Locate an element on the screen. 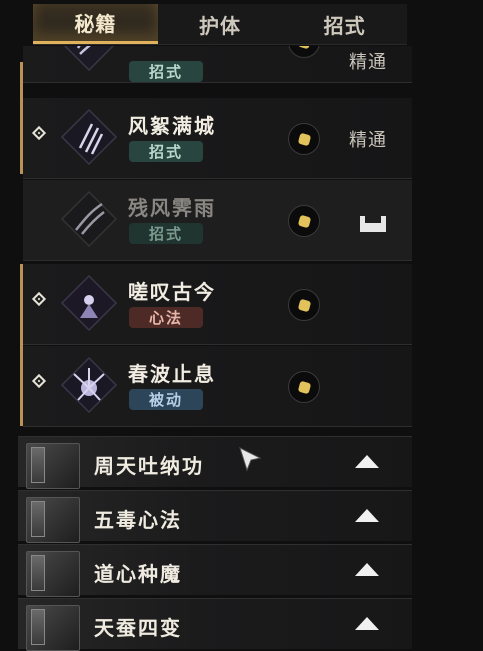 Image resolution: width=483 pixels, height=651 pixels. skill-name: 残风霁雨 is located at coordinates (172, 208).